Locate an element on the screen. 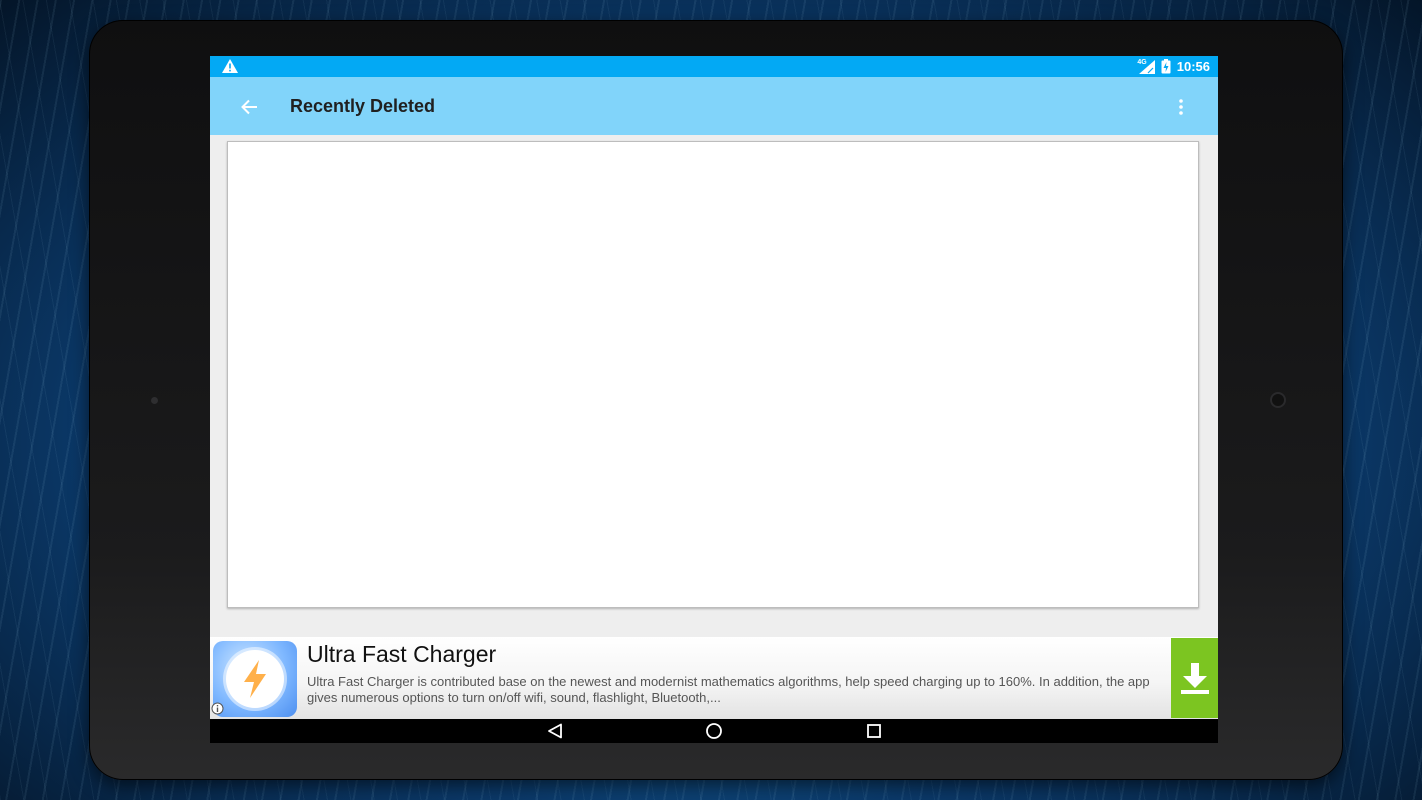 This screenshot has height=800, width=1422. nav-recents-button is located at coordinates (874, 731).